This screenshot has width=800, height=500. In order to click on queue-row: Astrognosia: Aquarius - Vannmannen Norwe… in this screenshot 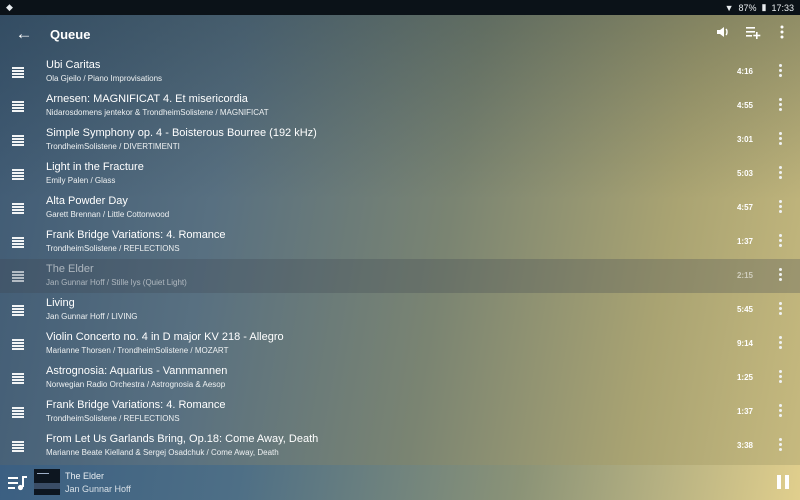, I will do `click(400, 378)`.